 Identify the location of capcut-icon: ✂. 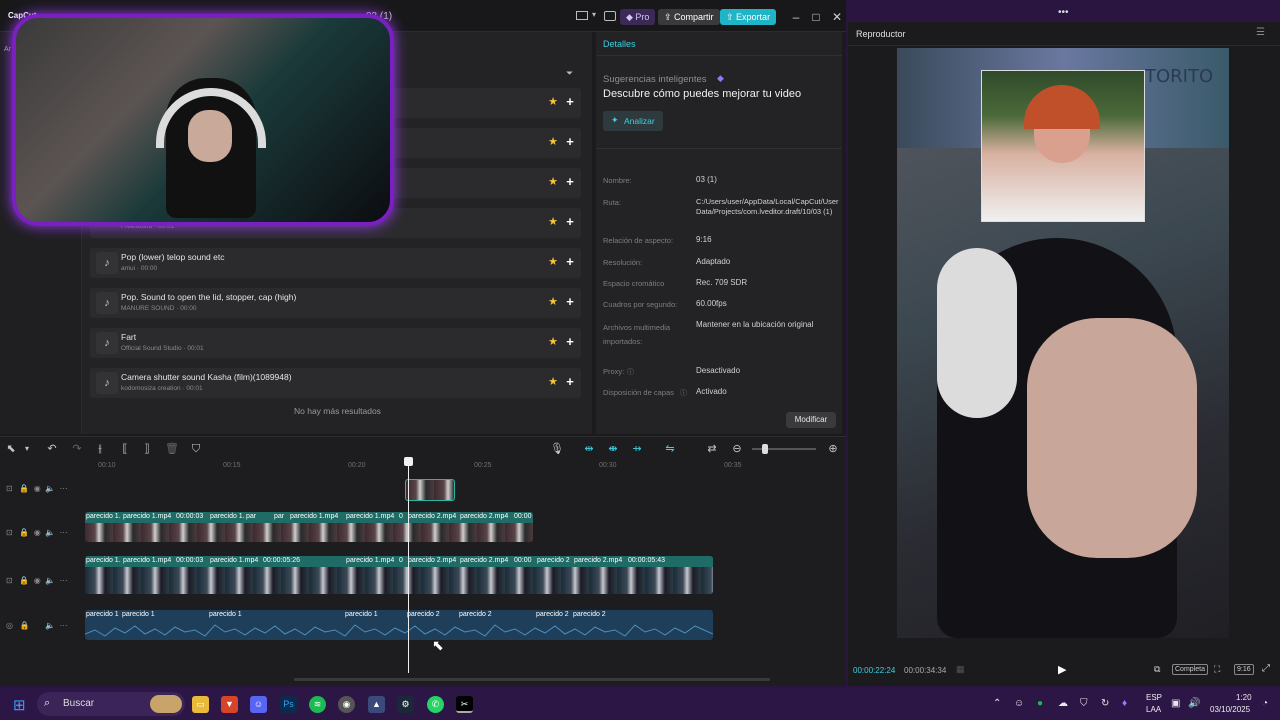
(464, 704).